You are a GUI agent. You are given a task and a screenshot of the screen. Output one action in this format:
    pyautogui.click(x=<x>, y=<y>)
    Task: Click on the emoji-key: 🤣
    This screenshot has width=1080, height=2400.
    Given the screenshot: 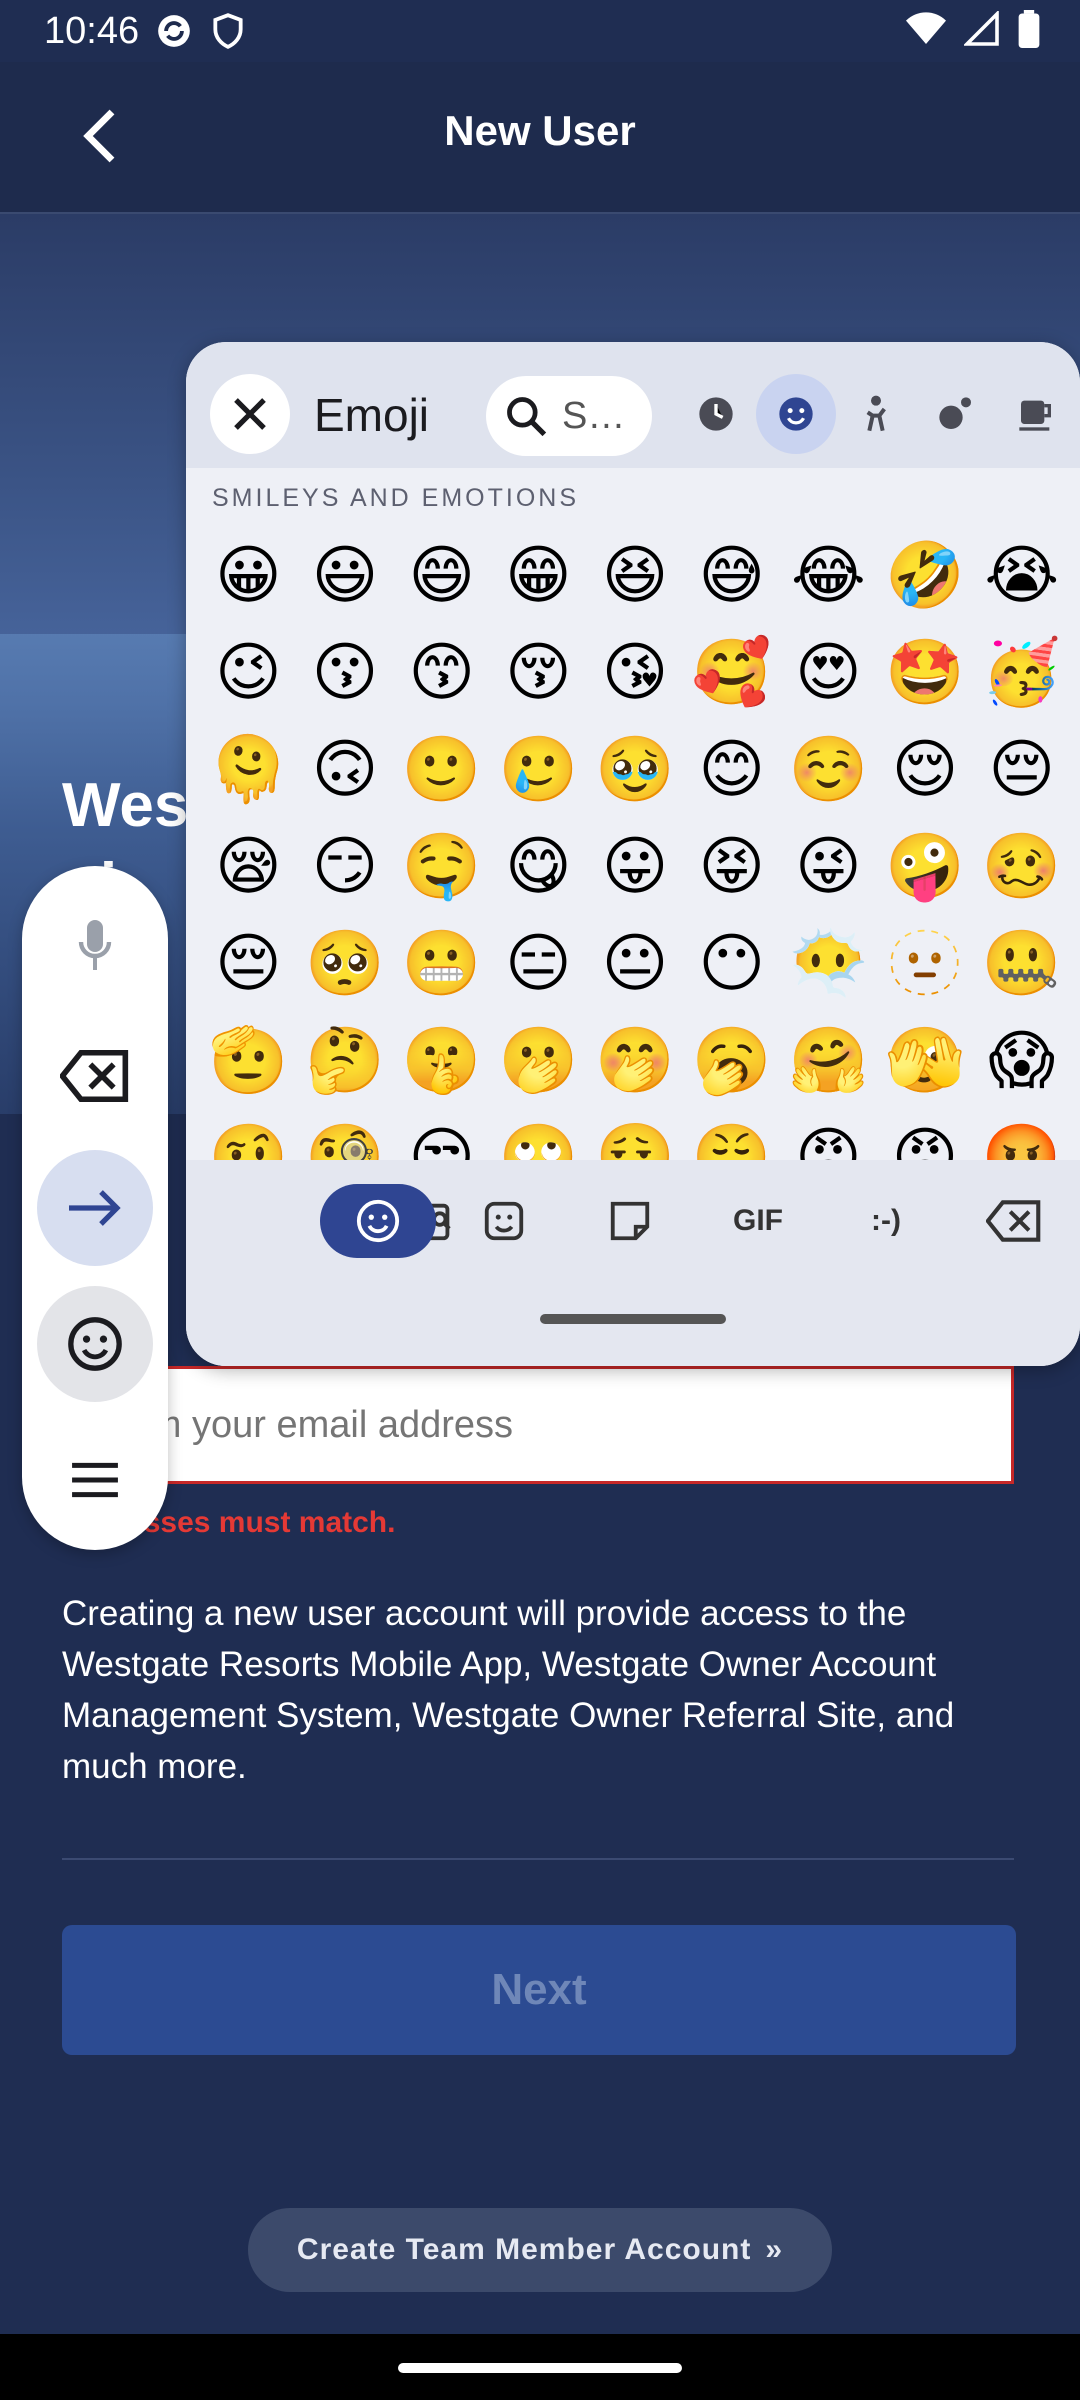 What is the action you would take?
    pyautogui.click(x=925, y=576)
    